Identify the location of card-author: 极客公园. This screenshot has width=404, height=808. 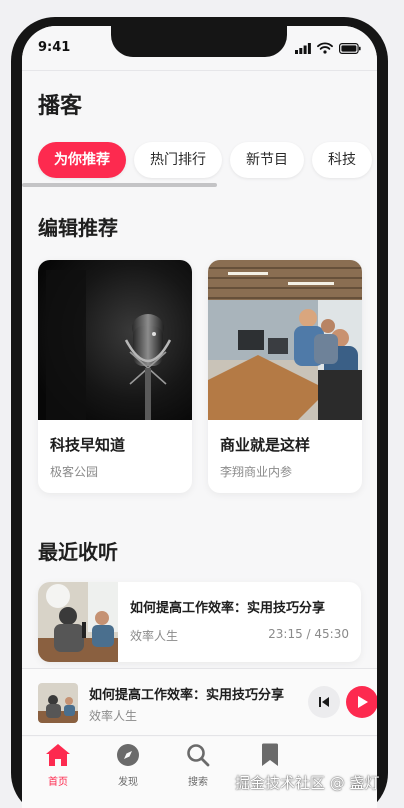
(74, 472).